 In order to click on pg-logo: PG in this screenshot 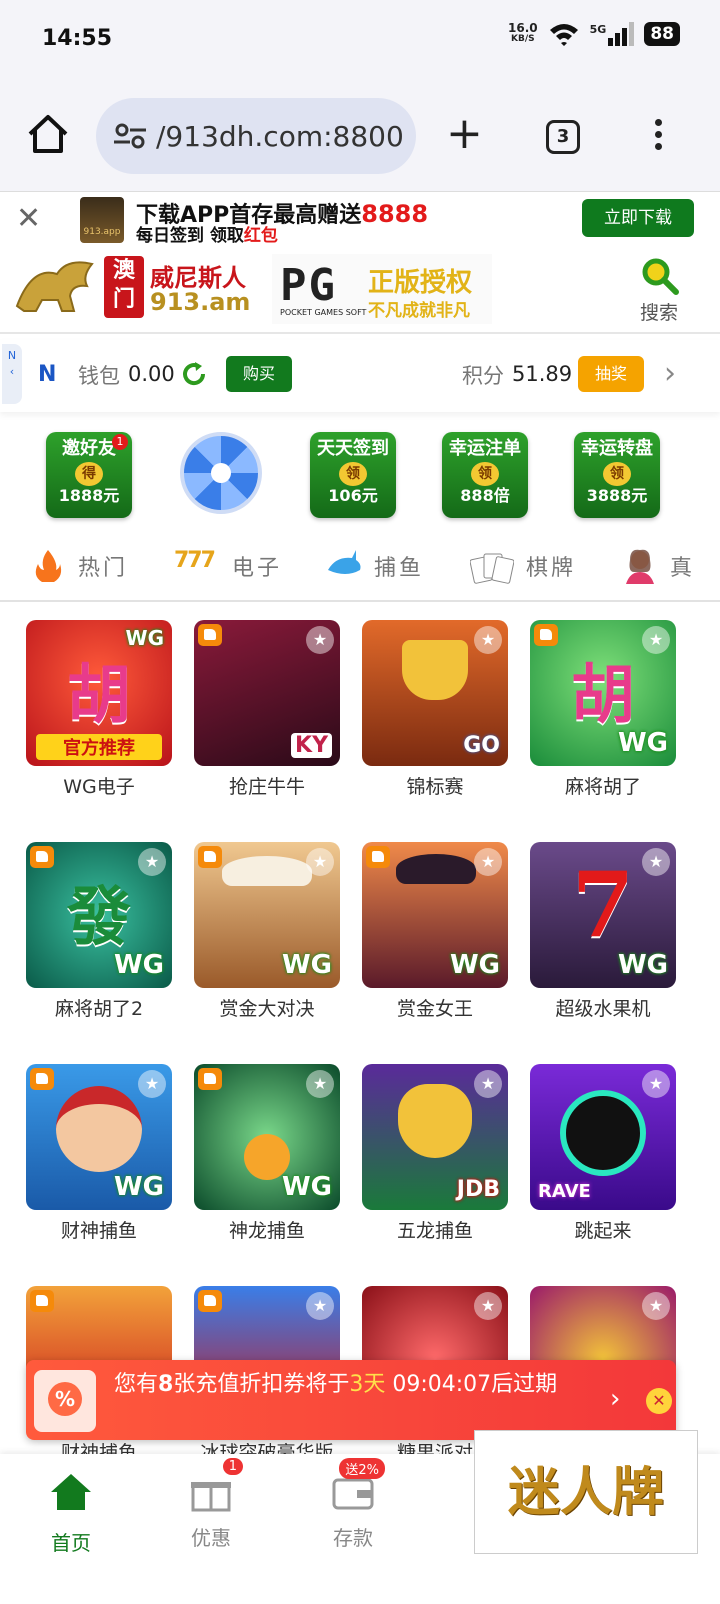, I will do `click(308, 285)`.